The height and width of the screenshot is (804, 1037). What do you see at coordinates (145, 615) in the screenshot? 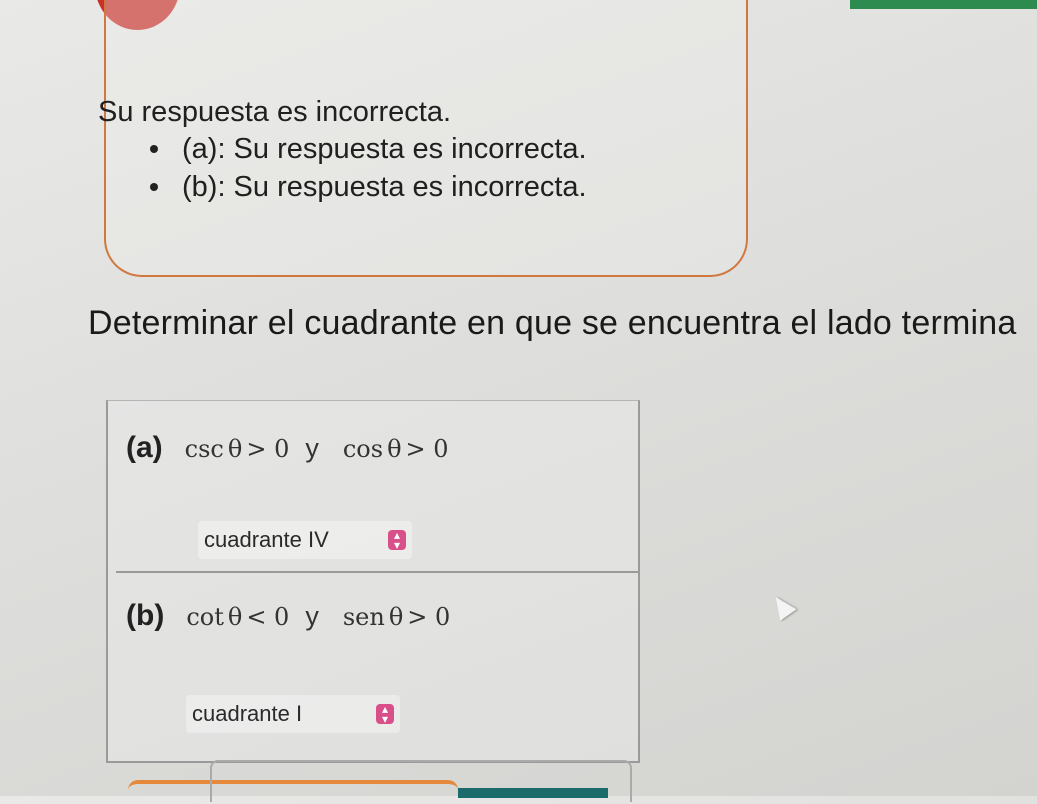
I see `part-b-label: (b)` at bounding box center [145, 615].